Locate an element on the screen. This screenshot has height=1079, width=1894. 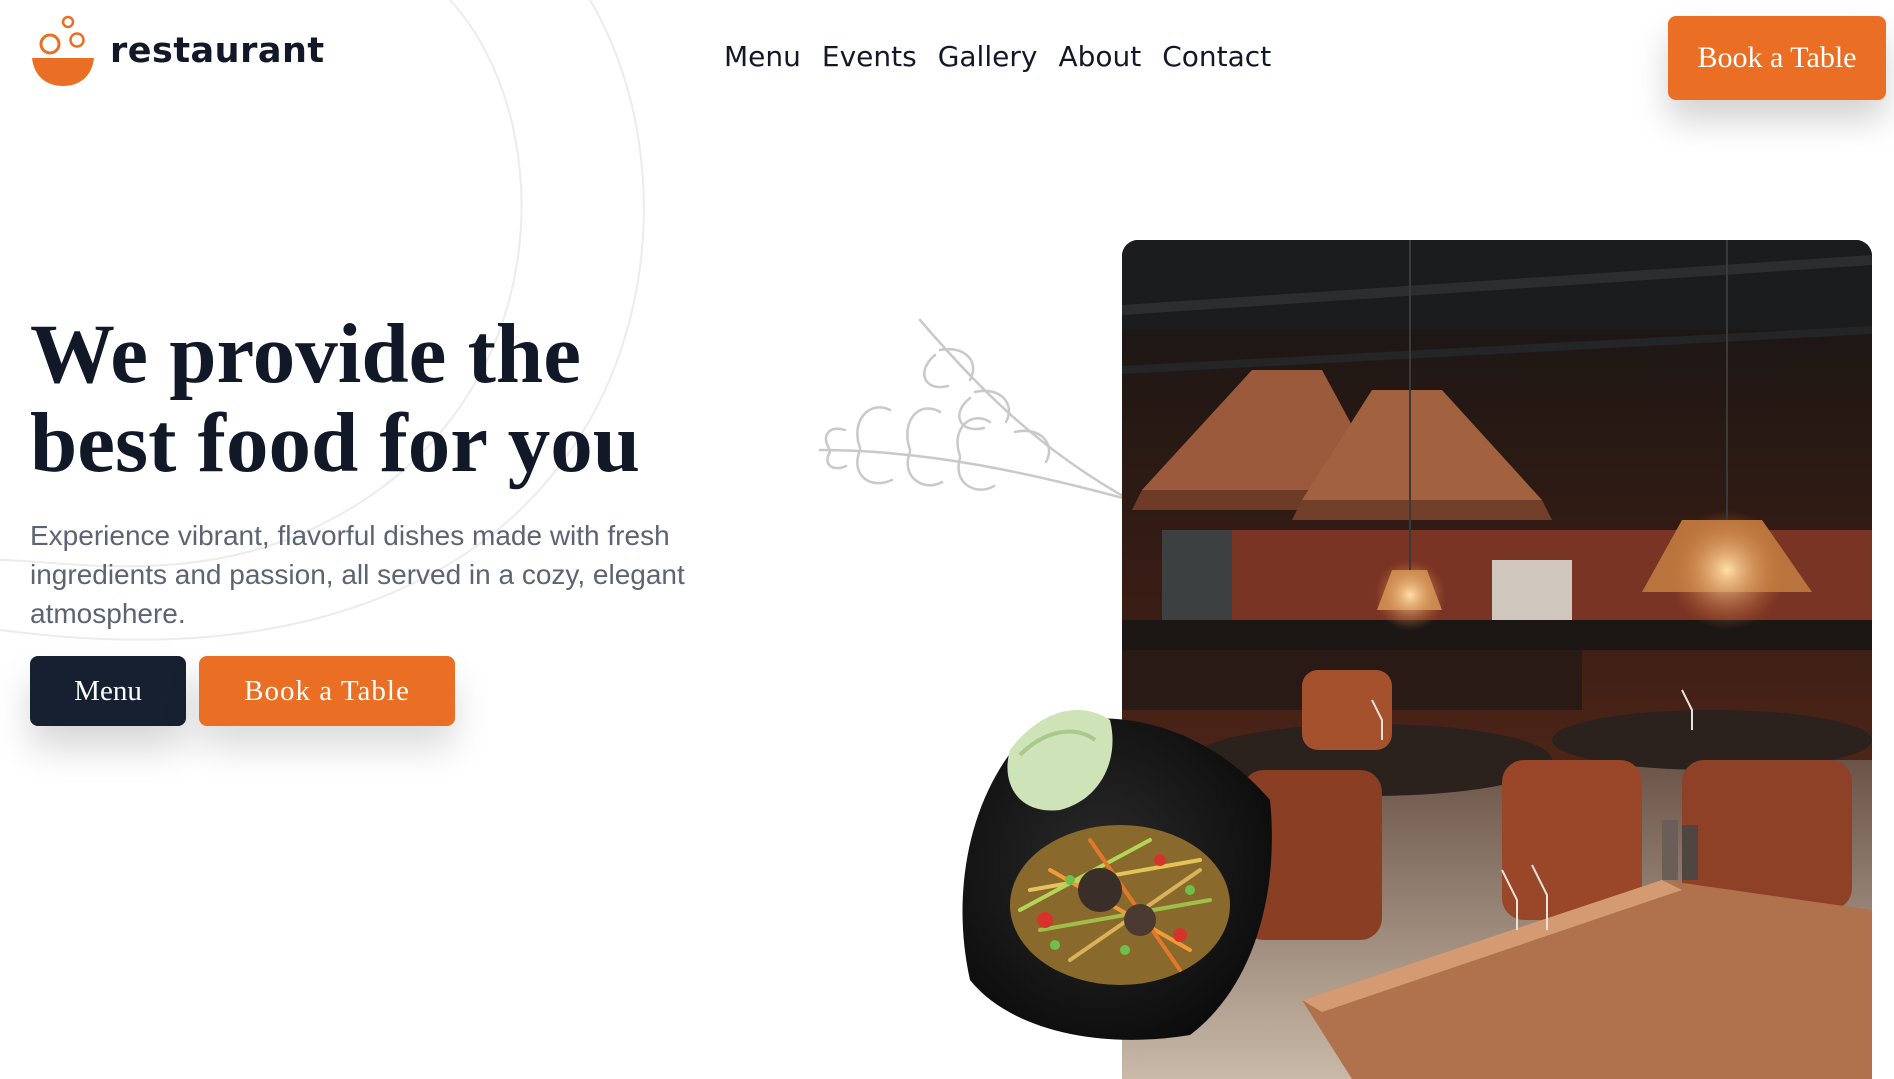
brand-logo: restaurant is located at coordinates (177, 51).